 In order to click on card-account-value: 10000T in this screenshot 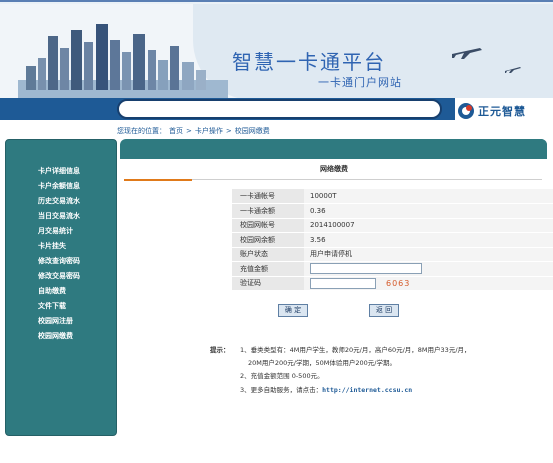, I will do `click(428, 196)`.